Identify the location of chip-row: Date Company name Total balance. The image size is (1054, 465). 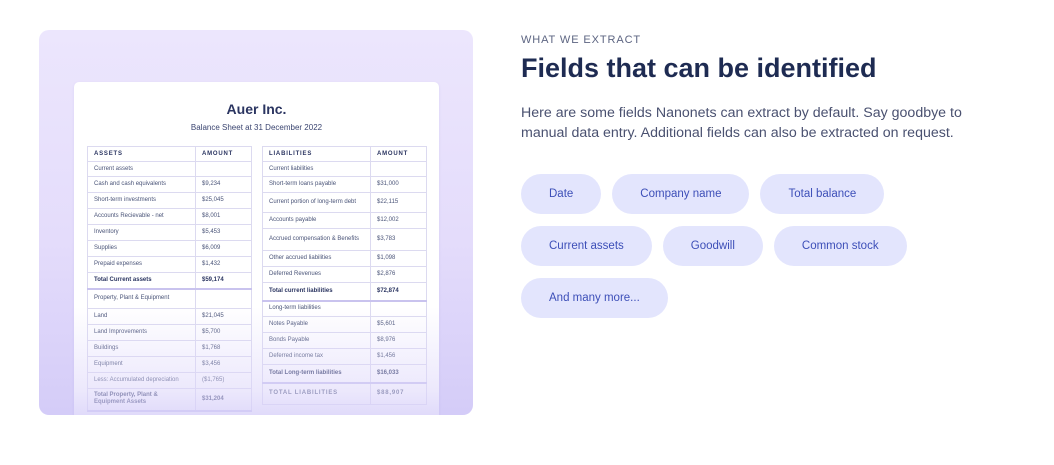
(761, 194).